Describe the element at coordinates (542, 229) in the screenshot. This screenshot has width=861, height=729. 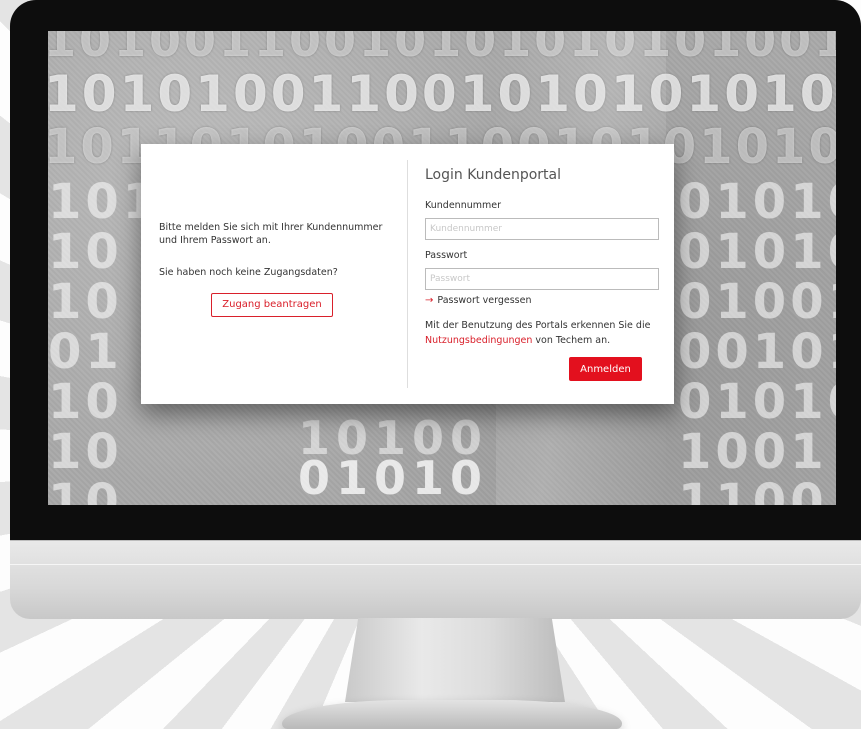
I see `customer-number-input` at that location.